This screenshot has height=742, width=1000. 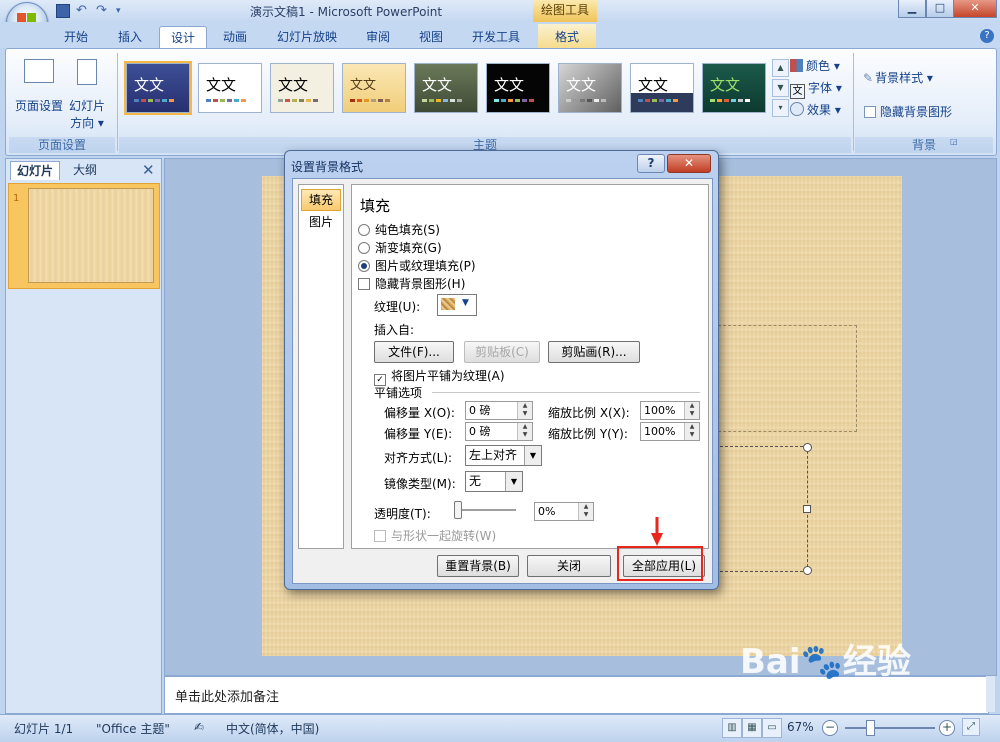 What do you see at coordinates (780, 108) in the screenshot?
I see `gallery-more-icon: ▾` at bounding box center [780, 108].